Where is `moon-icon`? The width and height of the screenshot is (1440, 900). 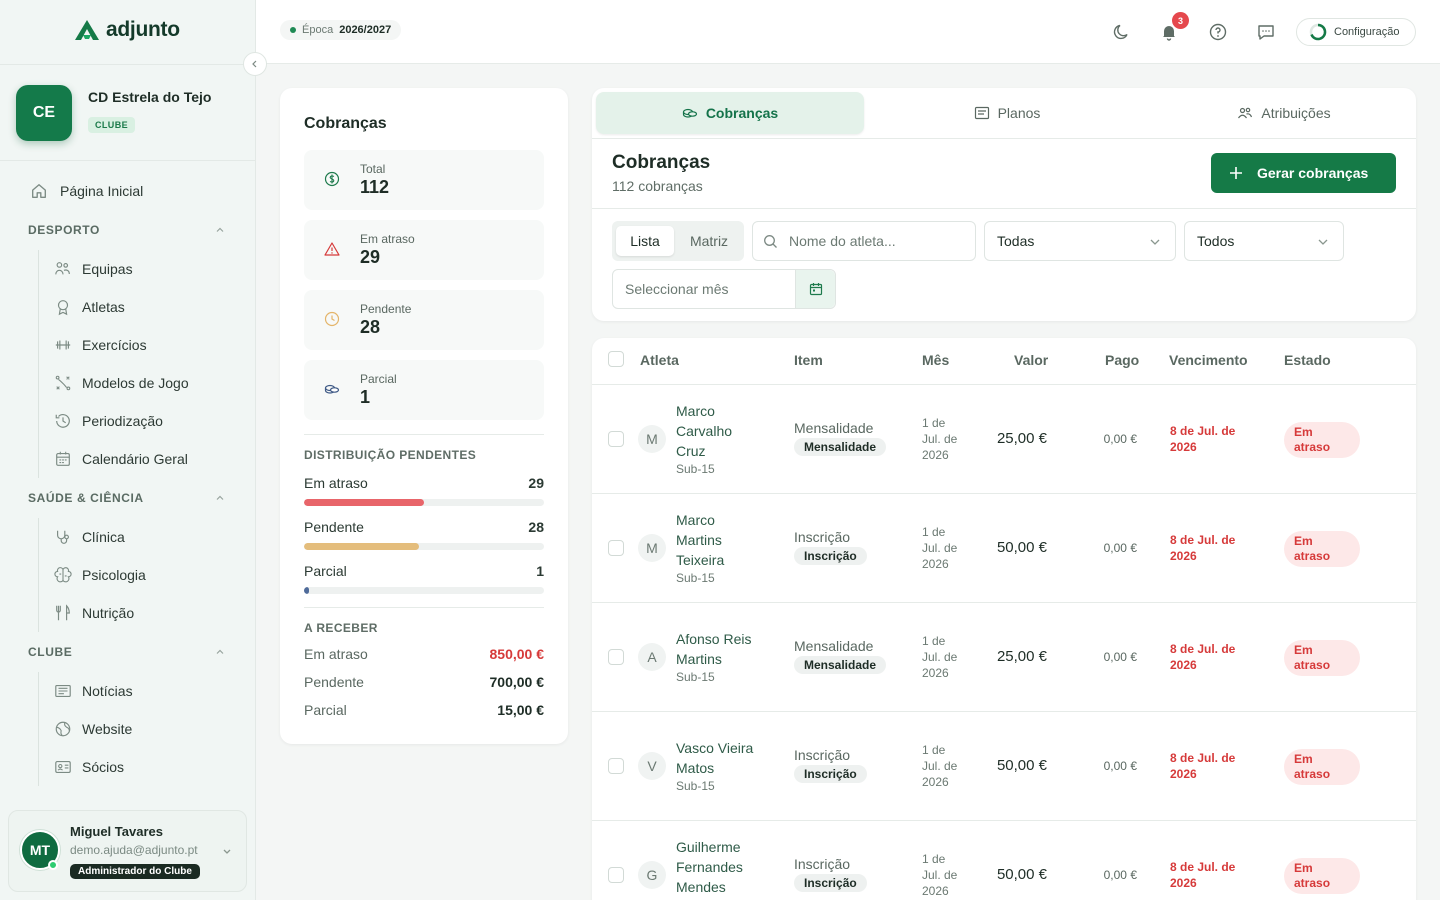
moon-icon is located at coordinates (1122, 32).